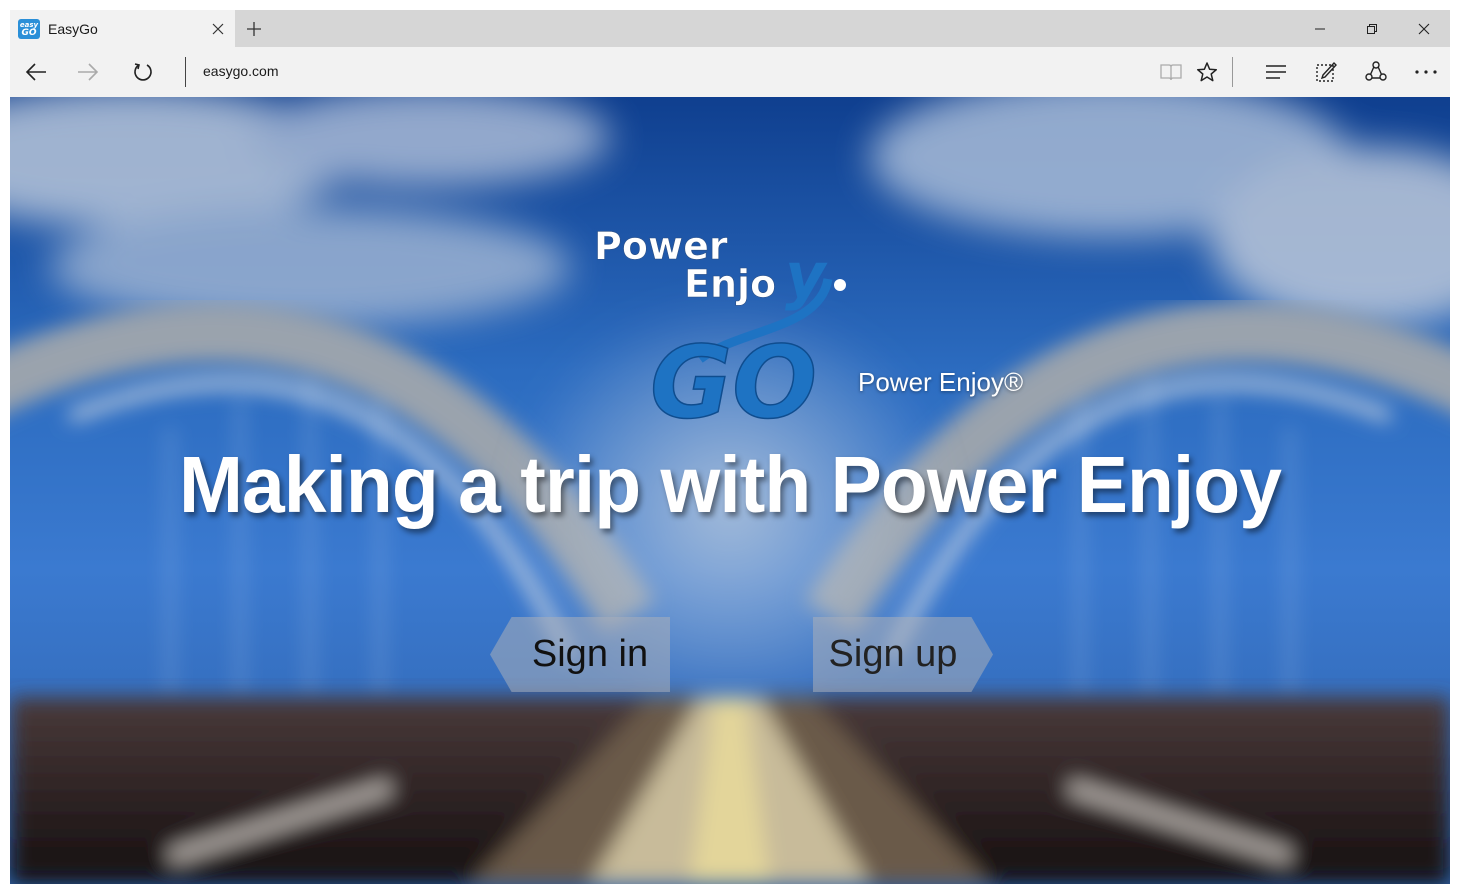 This screenshot has width=1466, height=890. I want to click on toolbar-separator, so click(1232, 72).